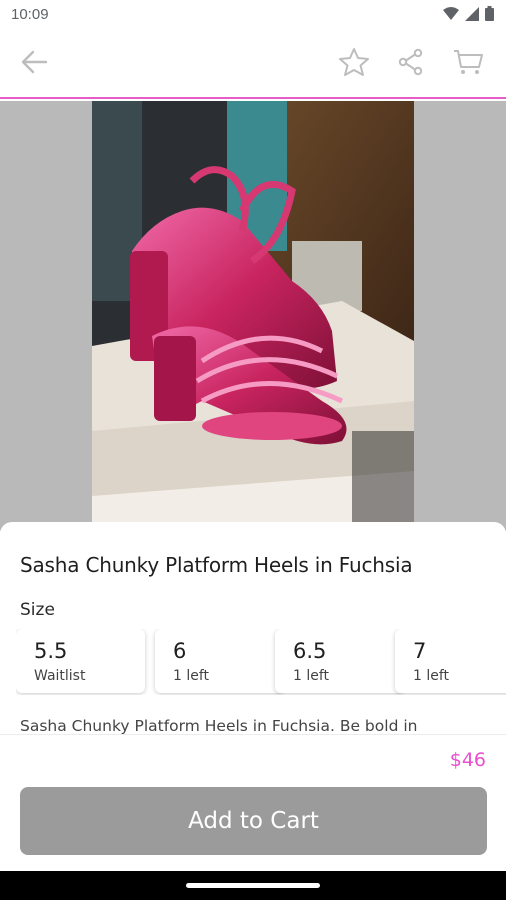  What do you see at coordinates (253, 734) in the screenshot?
I see `divider` at bounding box center [253, 734].